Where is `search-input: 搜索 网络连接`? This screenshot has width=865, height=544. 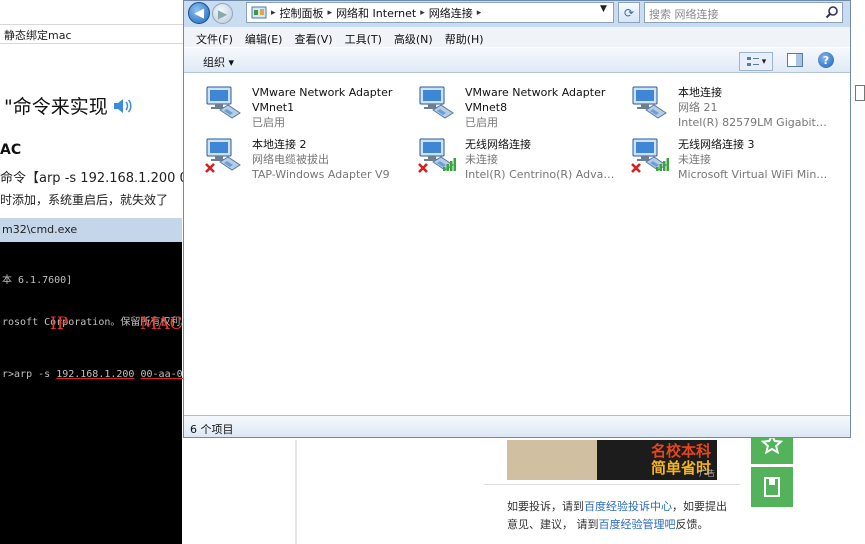 search-input: 搜索 网络连接 is located at coordinates (743, 12).